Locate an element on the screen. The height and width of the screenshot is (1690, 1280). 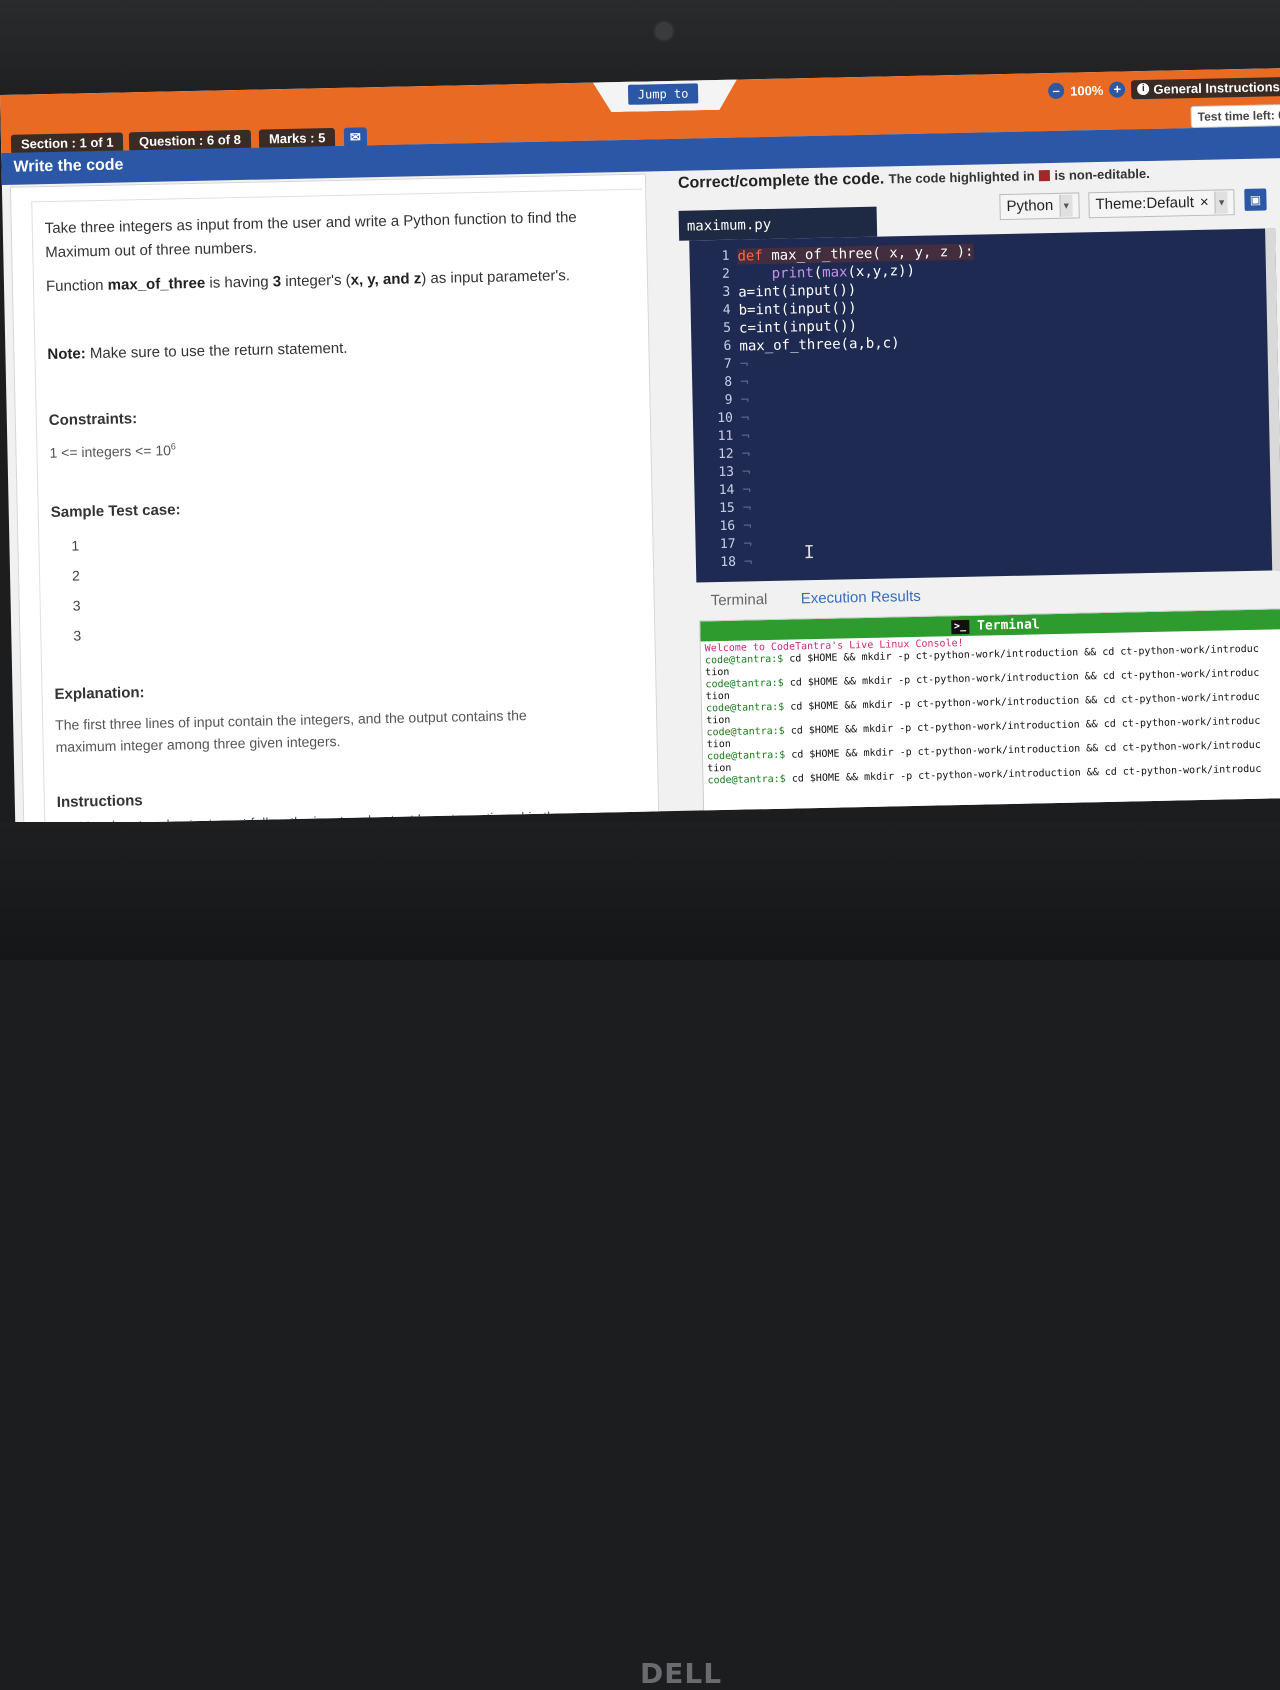
line-number: 3 is located at coordinates (726, 292).